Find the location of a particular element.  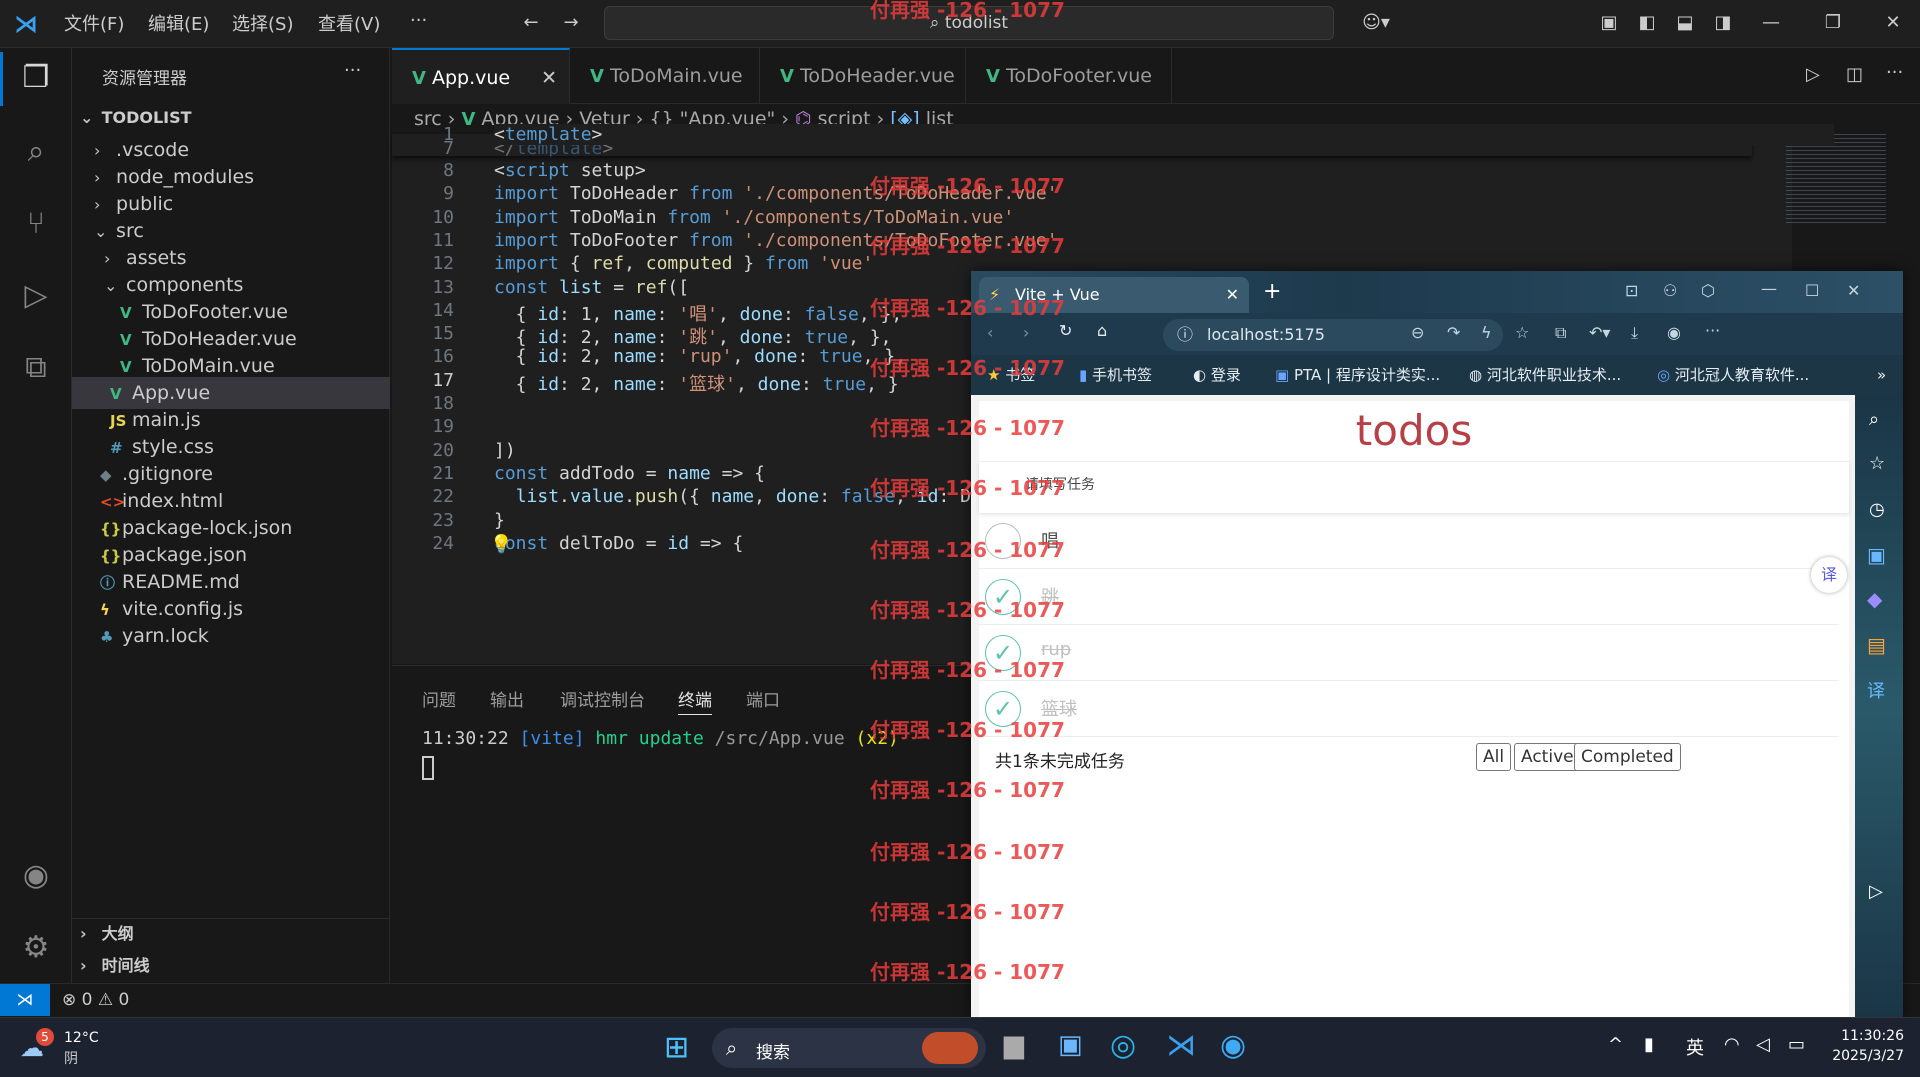

tab-output: 输出 is located at coordinates (507, 698).